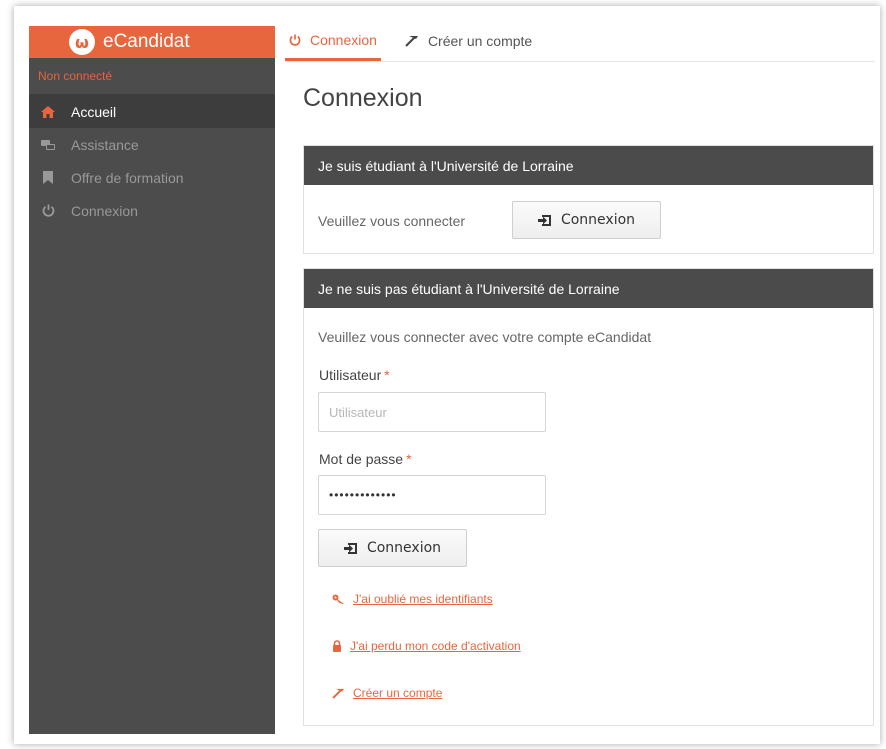  I want to click on sidebar-item-label: Connexion, so click(104, 210).